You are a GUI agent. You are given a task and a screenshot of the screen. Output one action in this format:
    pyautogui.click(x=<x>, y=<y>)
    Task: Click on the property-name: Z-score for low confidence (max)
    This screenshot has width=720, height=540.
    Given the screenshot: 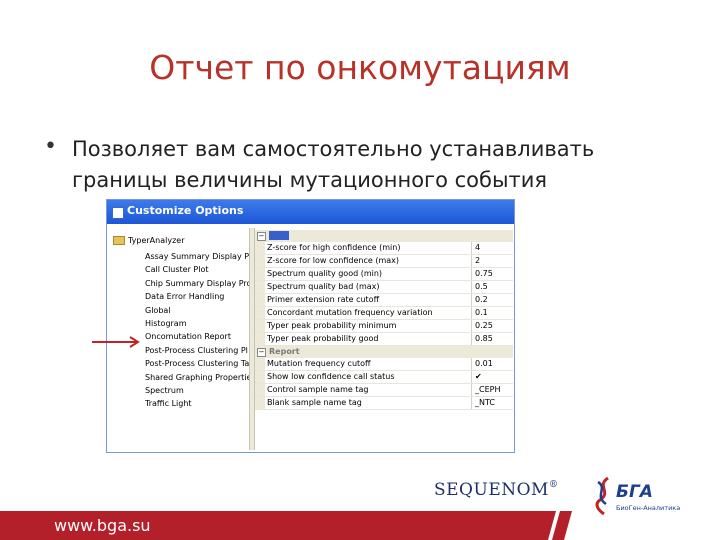 What is the action you would take?
    pyautogui.click(x=368, y=261)
    